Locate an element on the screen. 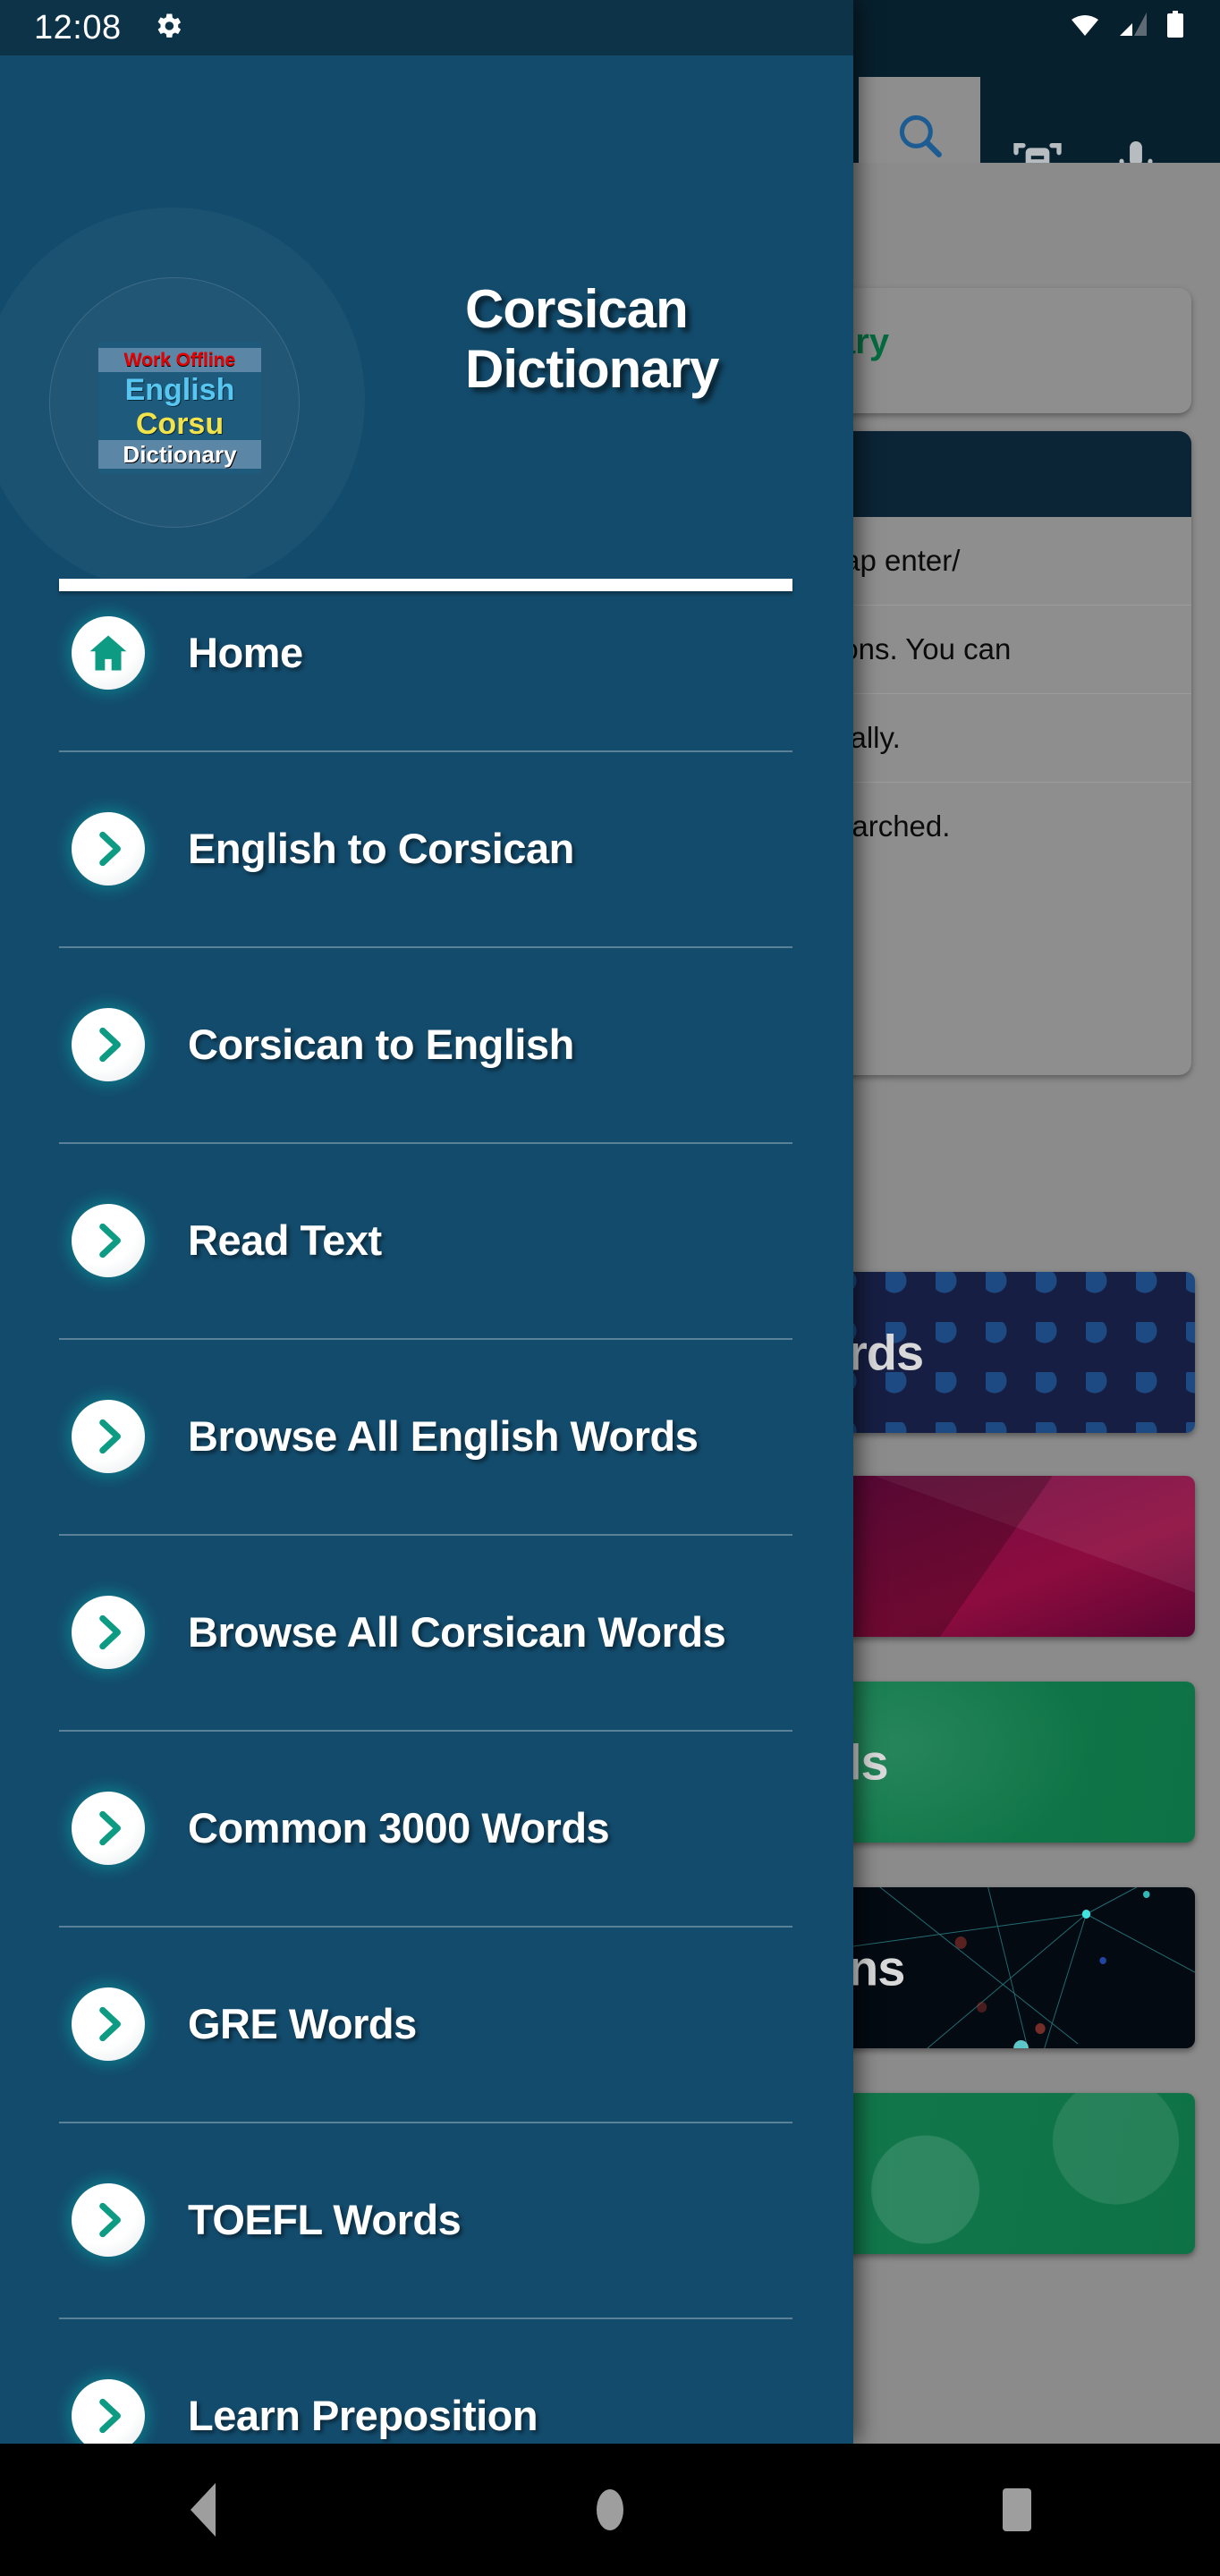 The height and width of the screenshot is (2576, 1220). nav-back-button is located at coordinates (203, 2510).